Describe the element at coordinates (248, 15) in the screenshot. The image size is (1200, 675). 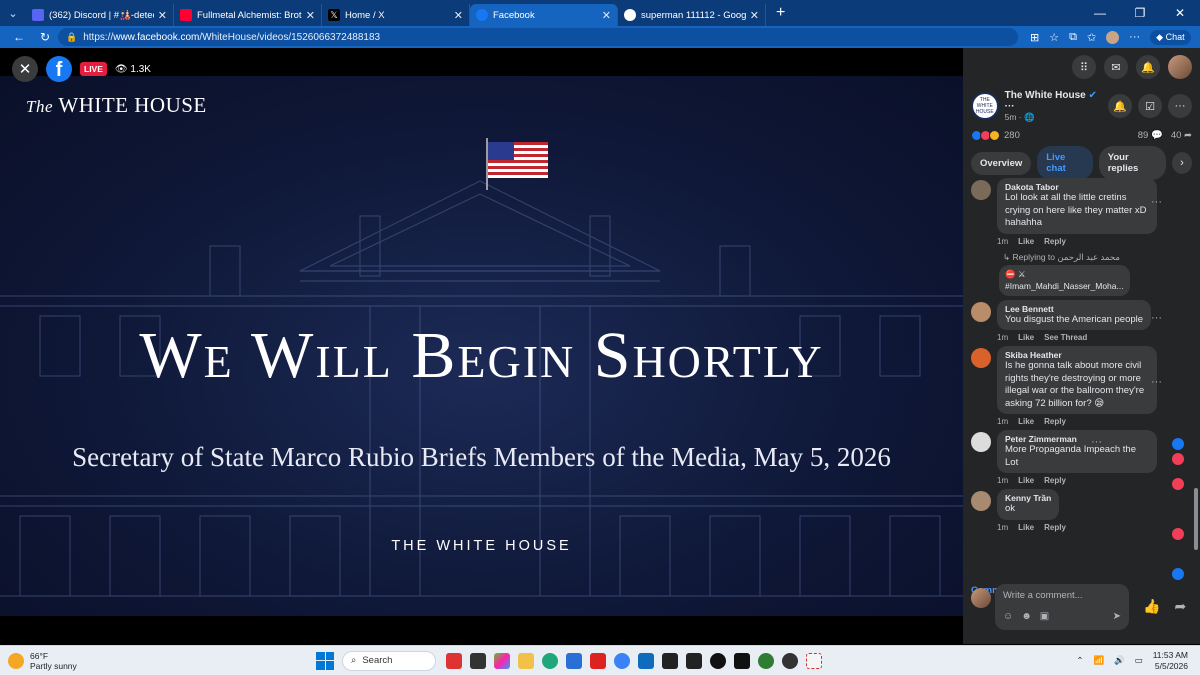
I see `browser-tab: Fullmetal Alchemist: Brotherh ✕` at that location.